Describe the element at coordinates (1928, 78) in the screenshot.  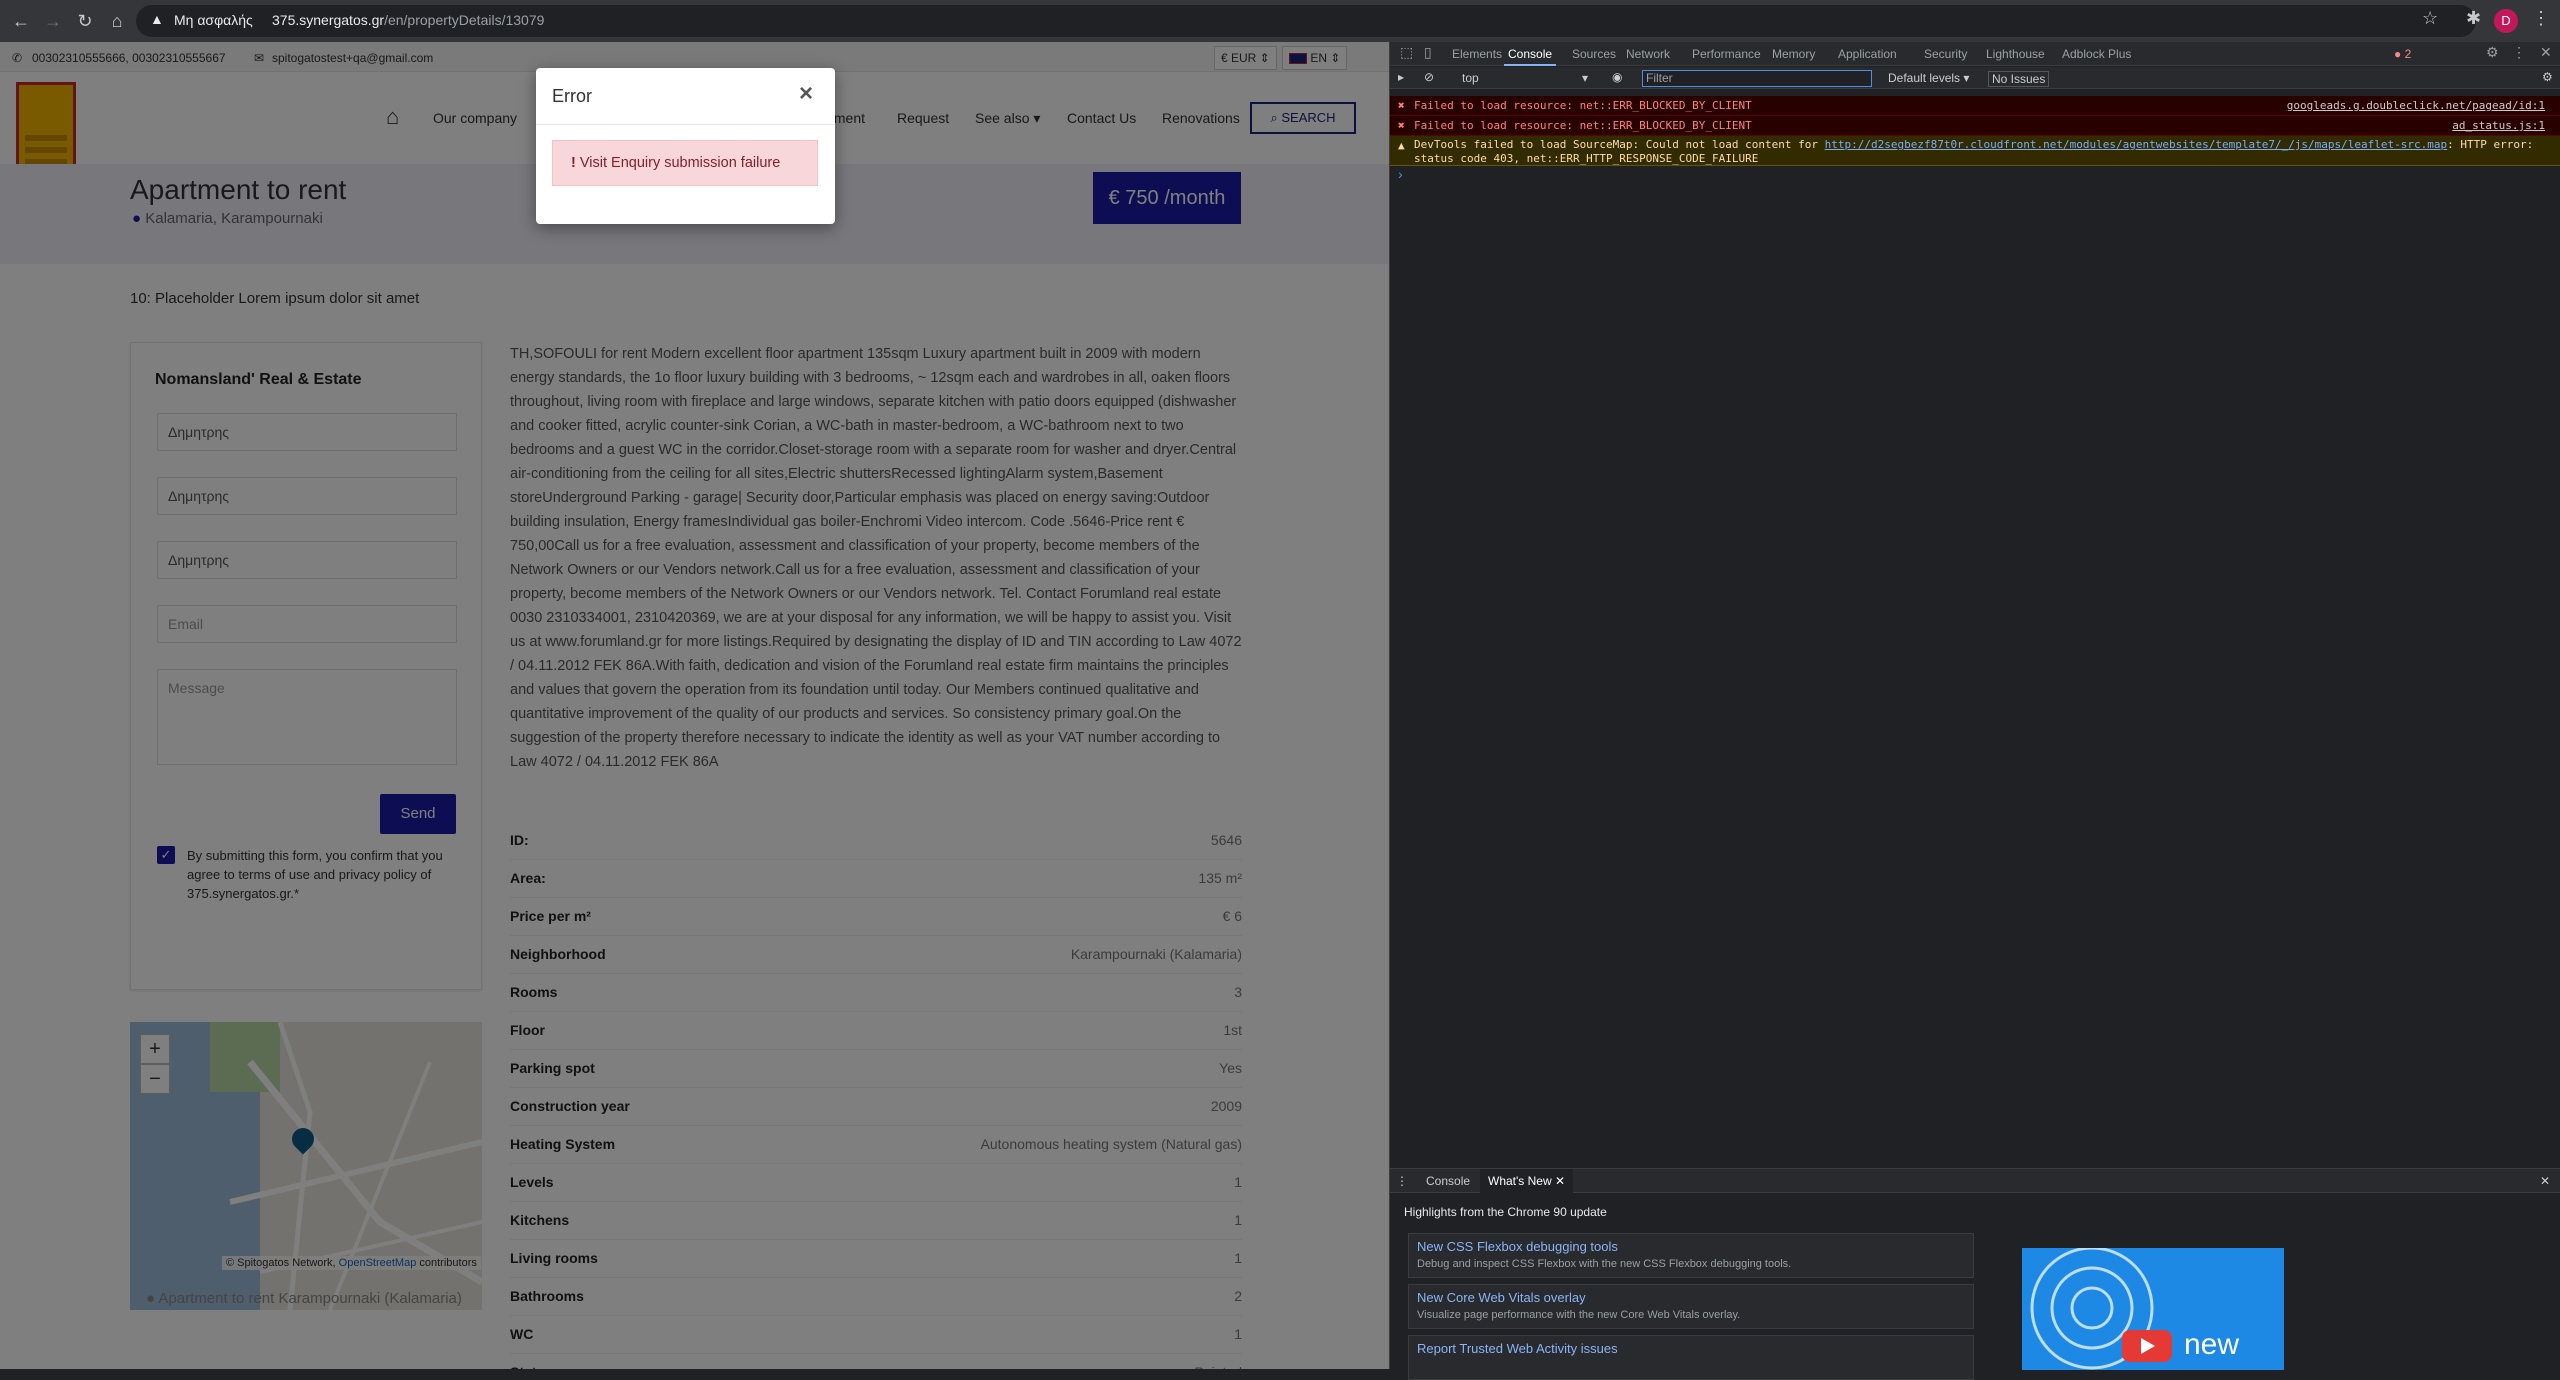
I see `log-levels-select: Default levels ▾` at that location.